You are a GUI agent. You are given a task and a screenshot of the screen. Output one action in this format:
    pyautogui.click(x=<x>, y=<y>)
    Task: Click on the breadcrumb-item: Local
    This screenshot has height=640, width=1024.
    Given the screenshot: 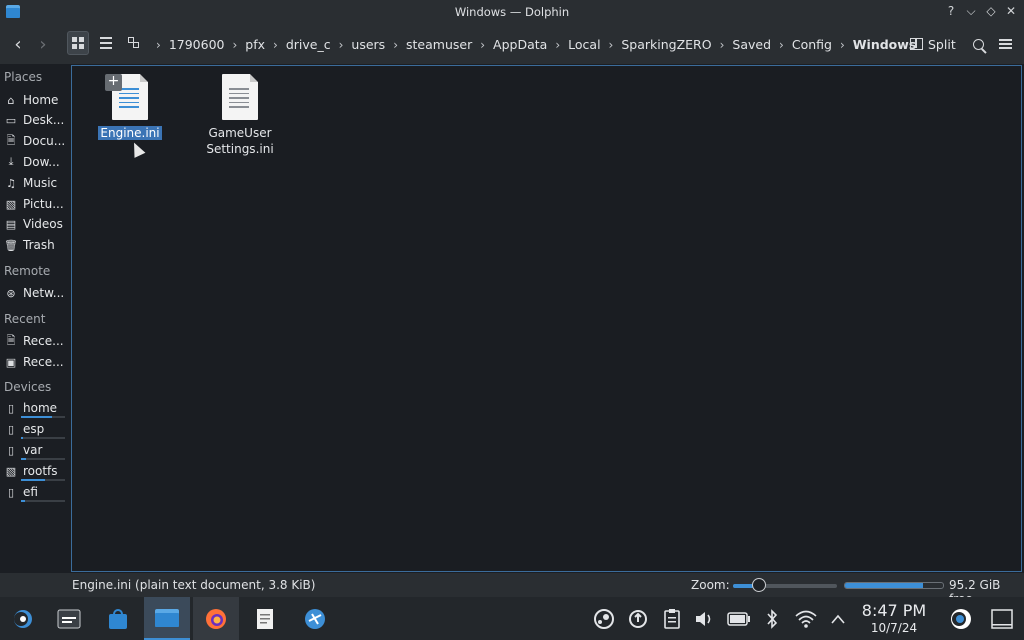 What is the action you would take?
    pyautogui.click(x=584, y=44)
    